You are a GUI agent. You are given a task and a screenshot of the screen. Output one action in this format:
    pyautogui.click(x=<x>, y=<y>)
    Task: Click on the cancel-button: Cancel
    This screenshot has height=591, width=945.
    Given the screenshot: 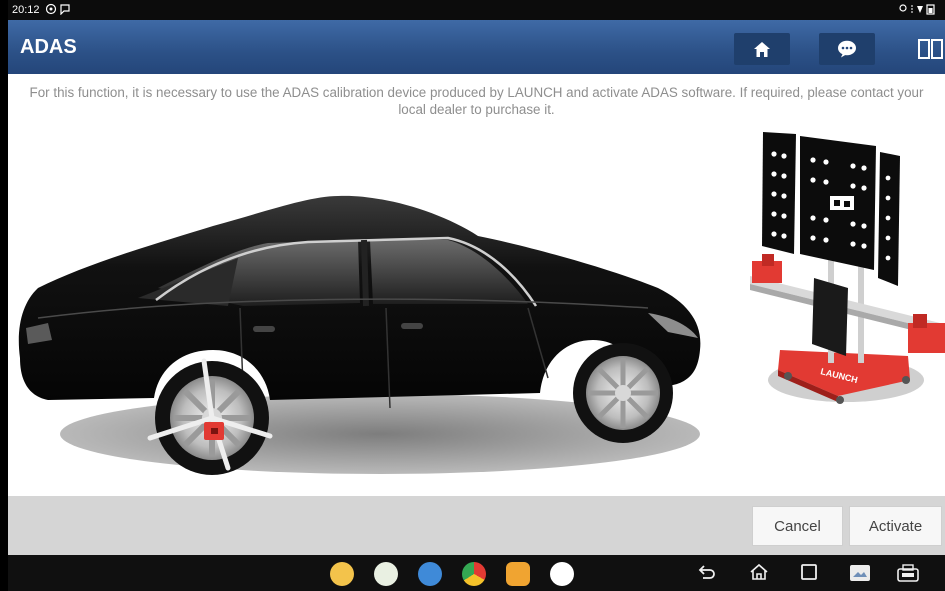 What is the action you would take?
    pyautogui.click(x=797, y=526)
    